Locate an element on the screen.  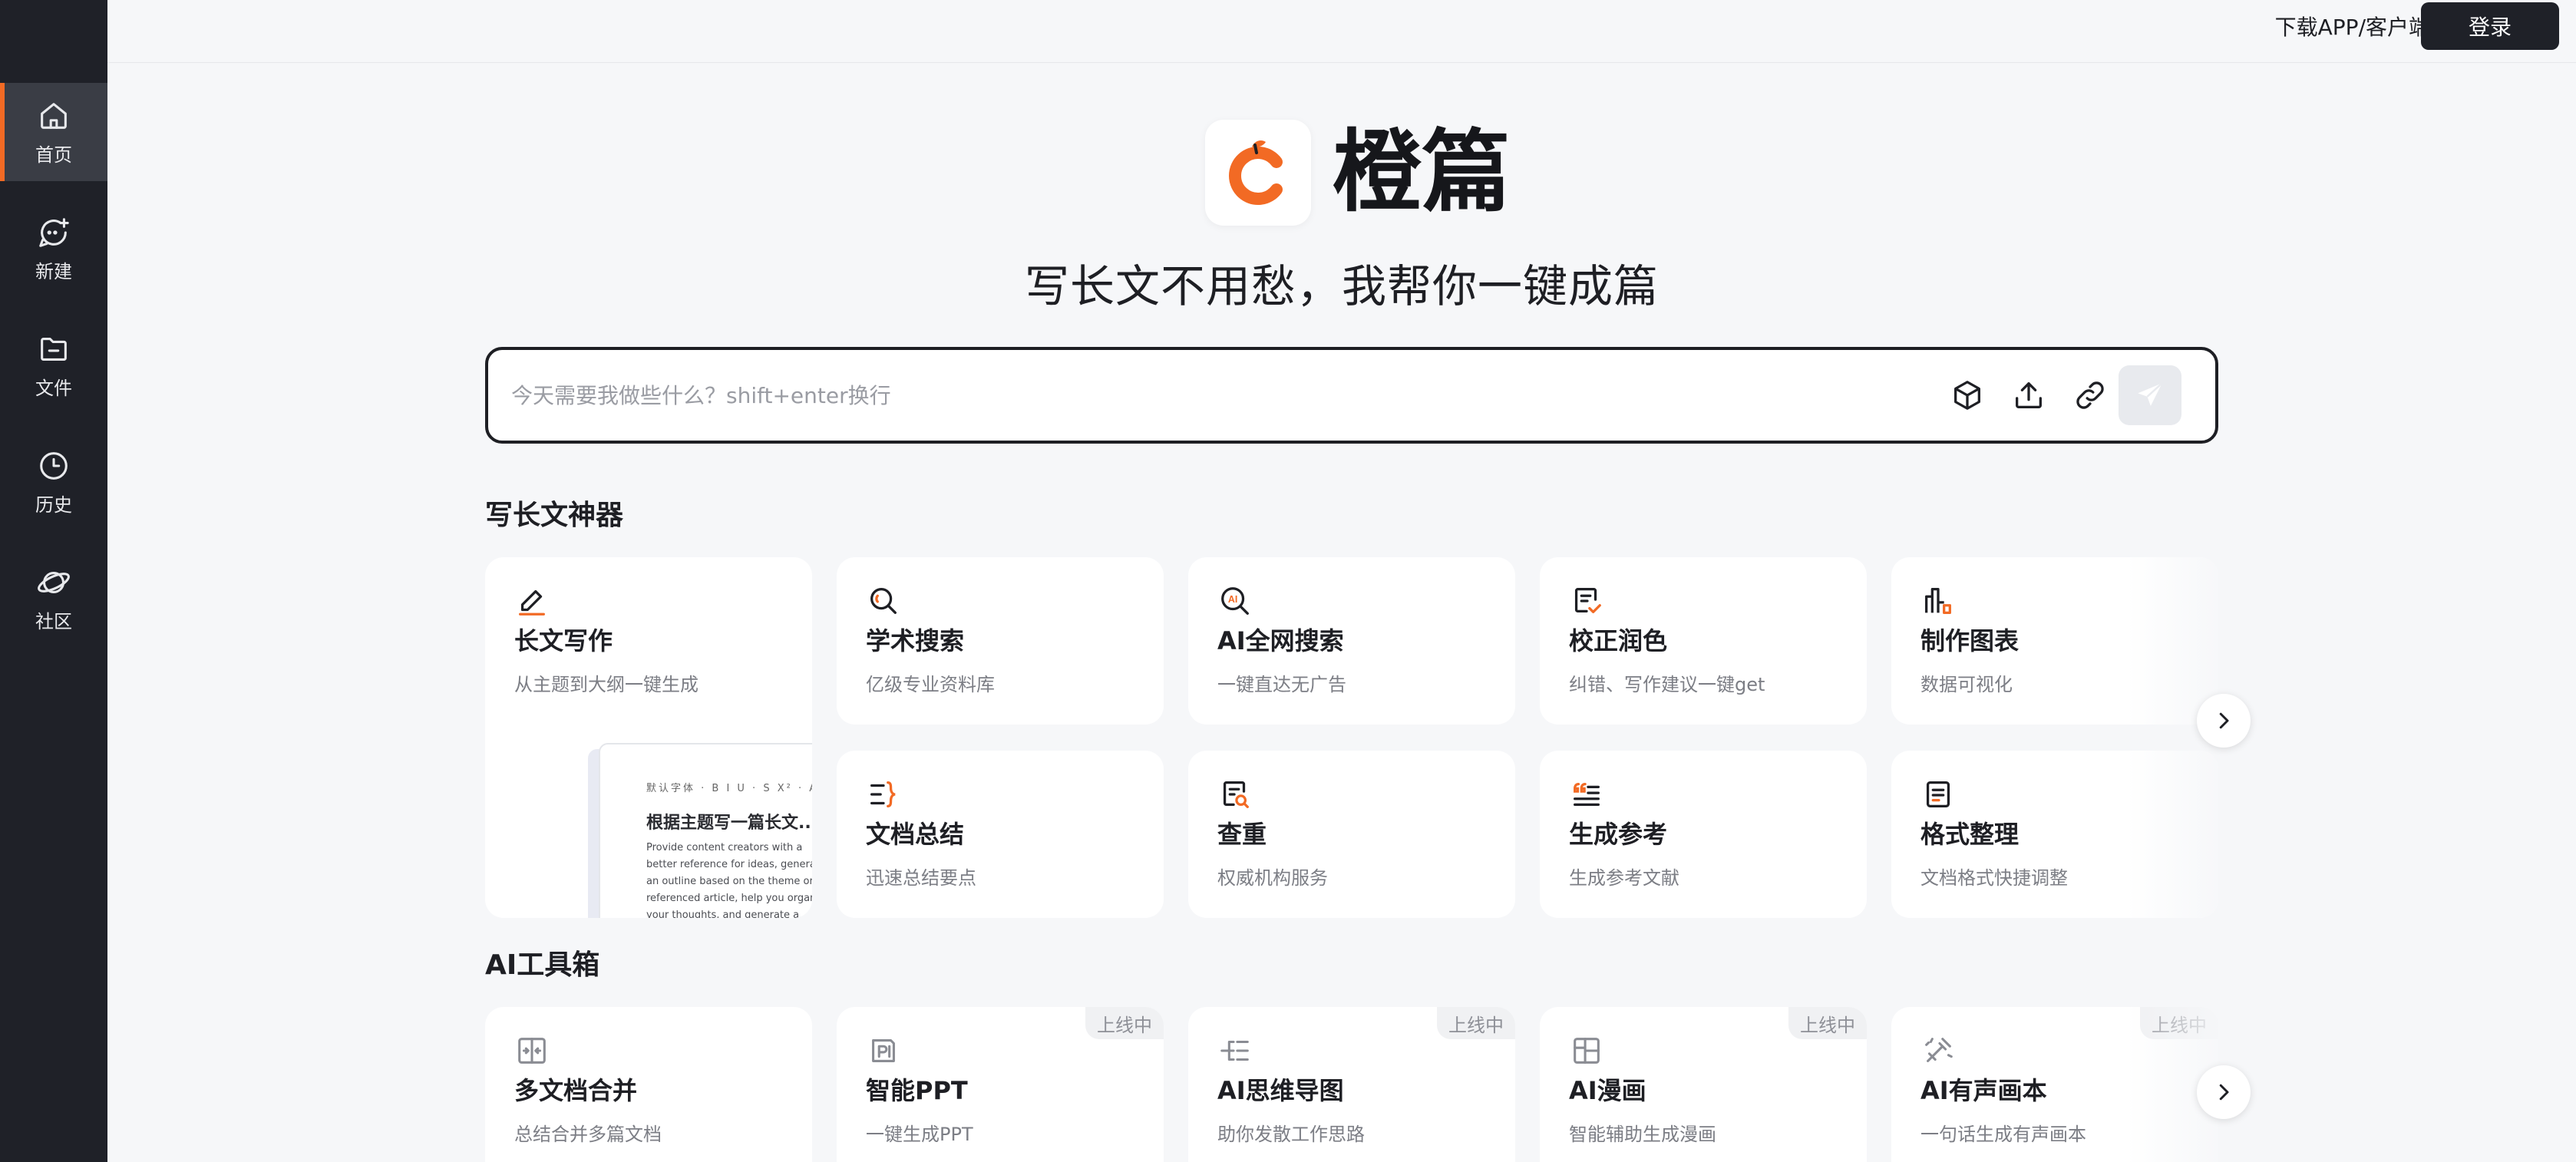
smart-ppt-card: 上线中 智能PPT 一键生成PPT is located at coordinates (1000, 1084).